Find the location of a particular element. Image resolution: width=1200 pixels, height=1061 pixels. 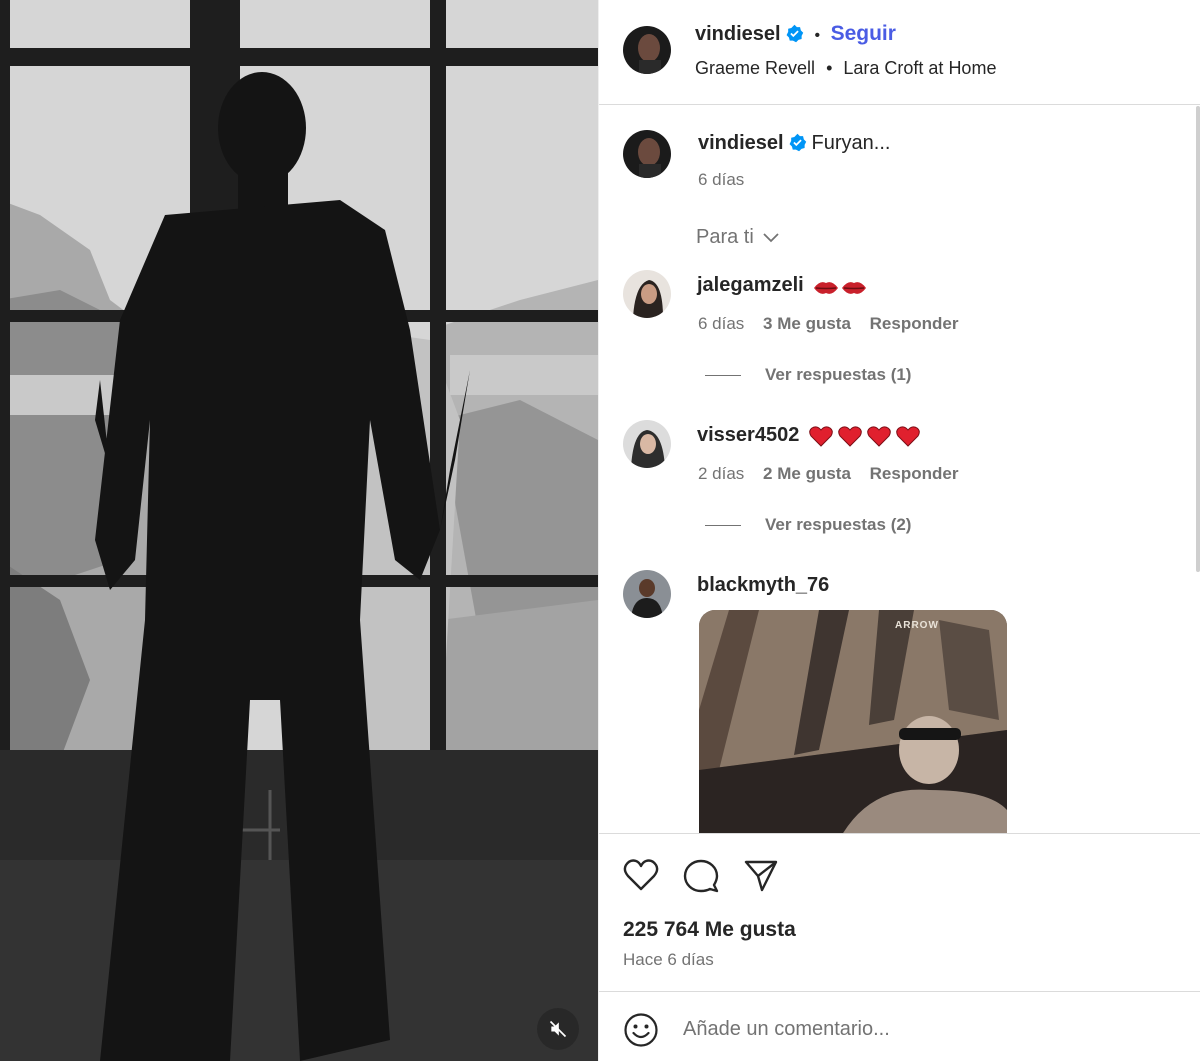

view-replies-button: Ver respuestas (2) is located at coordinates (808, 525).